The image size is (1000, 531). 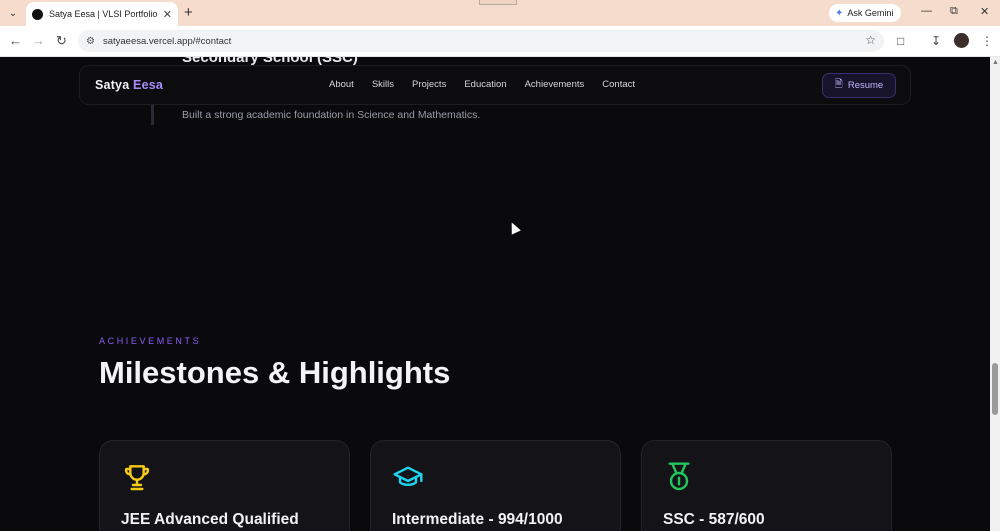 What do you see at coordinates (679, 476) in the screenshot?
I see `medal-icon` at bounding box center [679, 476].